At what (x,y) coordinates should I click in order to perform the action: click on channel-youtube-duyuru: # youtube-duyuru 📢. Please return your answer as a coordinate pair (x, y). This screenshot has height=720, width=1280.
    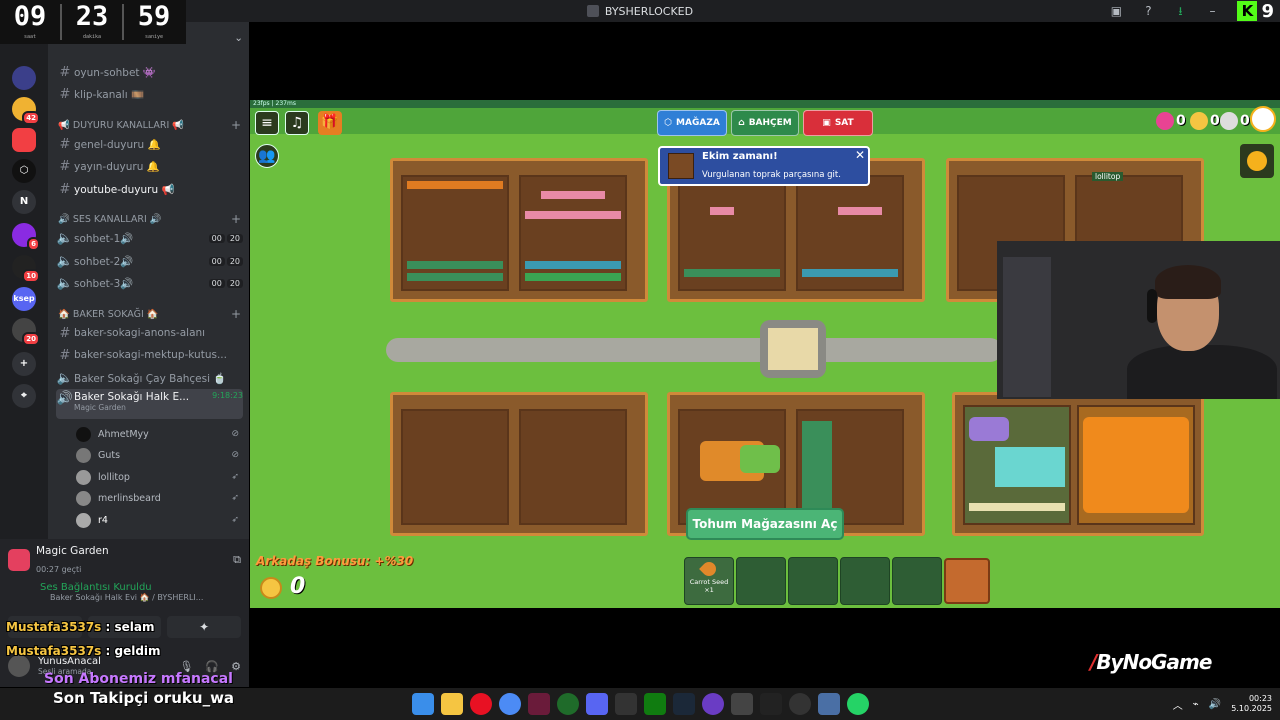
    Looking at the image, I should click on (149, 189).